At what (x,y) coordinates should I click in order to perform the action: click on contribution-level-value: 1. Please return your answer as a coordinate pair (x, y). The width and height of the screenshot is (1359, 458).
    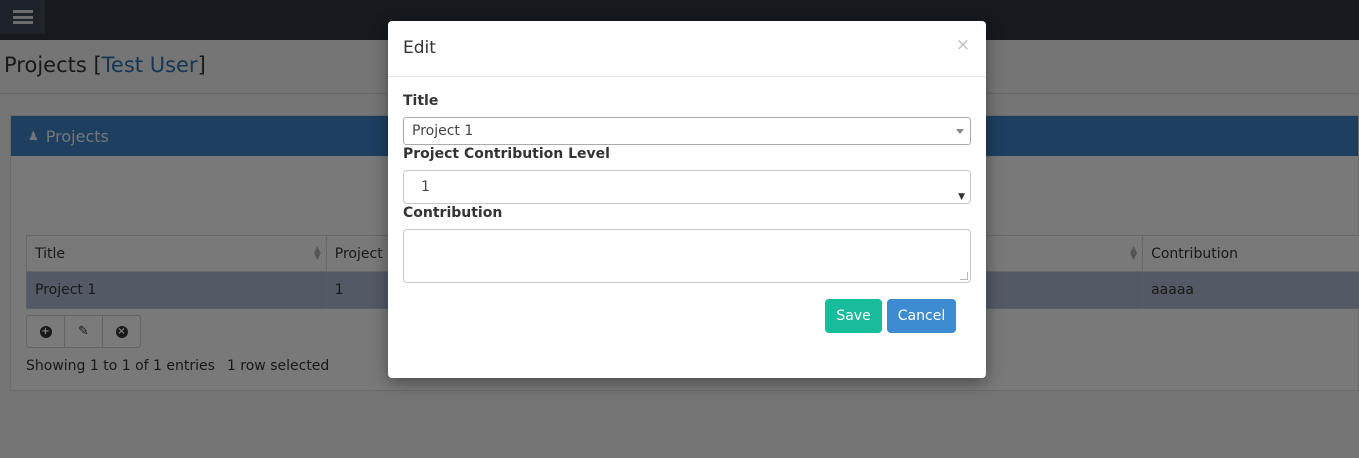
    Looking at the image, I should click on (425, 187).